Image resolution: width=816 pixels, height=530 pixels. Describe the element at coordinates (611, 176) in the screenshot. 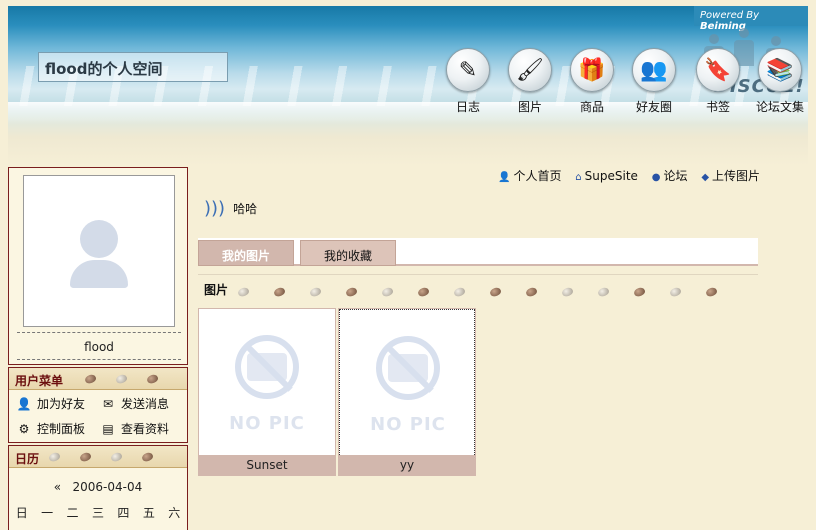

I see `link-label: SupeSite` at that location.